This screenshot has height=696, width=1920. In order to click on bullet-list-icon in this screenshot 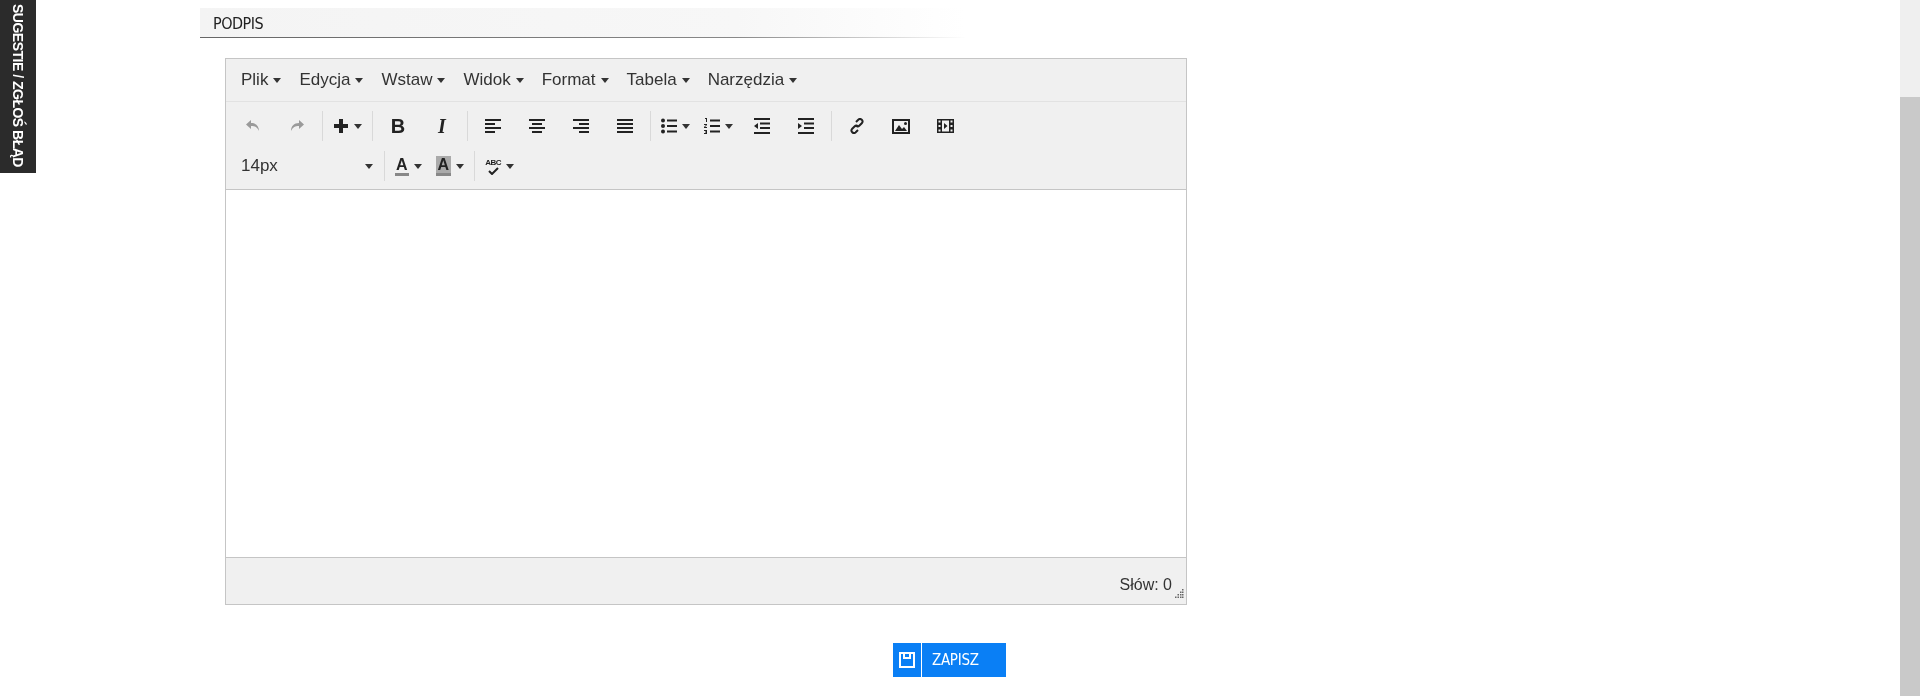, I will do `click(669, 126)`.